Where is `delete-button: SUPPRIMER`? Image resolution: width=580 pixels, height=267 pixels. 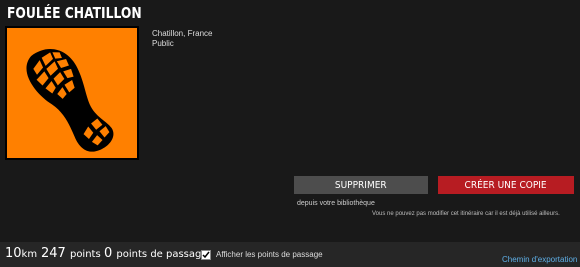 delete-button: SUPPRIMER is located at coordinates (361, 185).